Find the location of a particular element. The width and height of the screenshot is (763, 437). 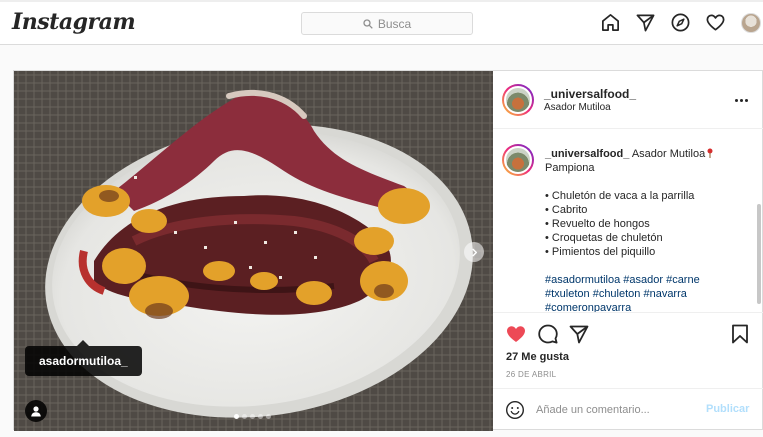

more-options-icon is located at coordinates (741, 100).